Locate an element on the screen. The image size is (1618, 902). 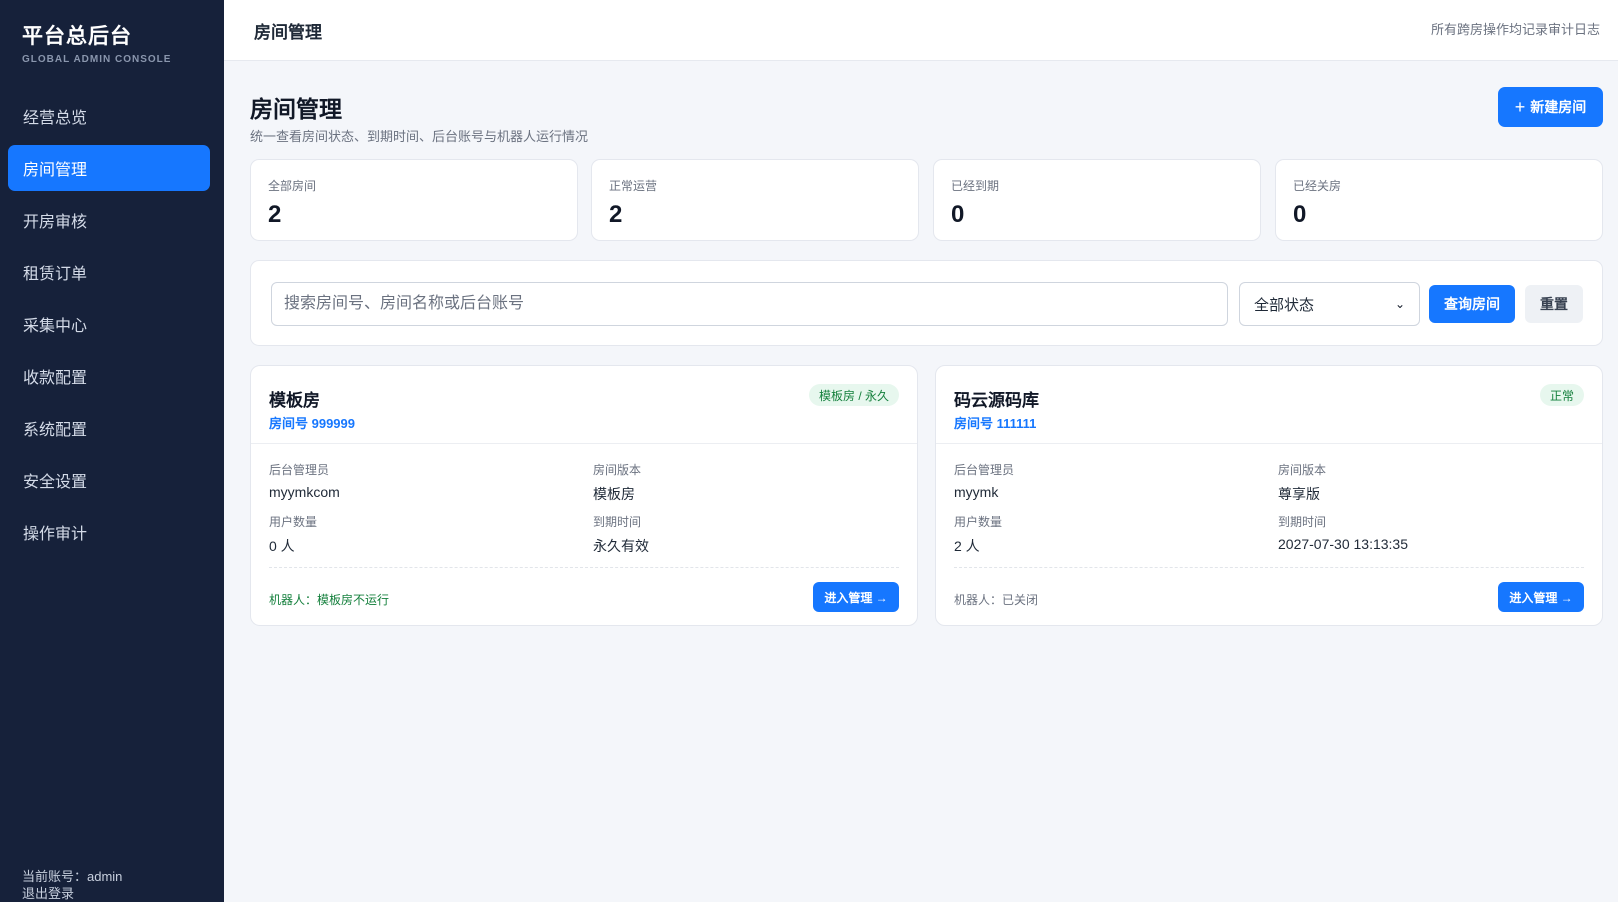
brand-subtitle: GLOBAL ADMIN CONSOLE is located at coordinates (97, 59).